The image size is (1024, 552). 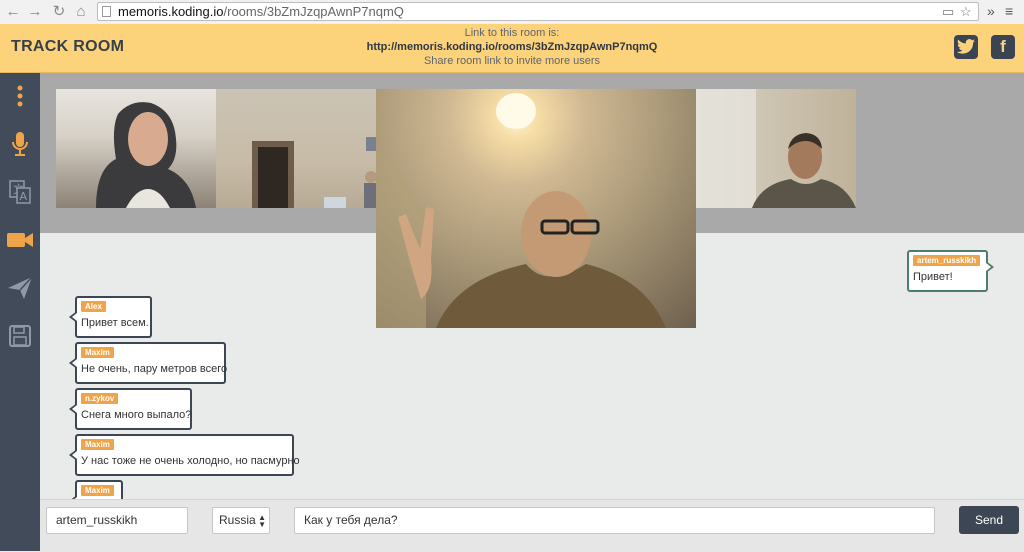 What do you see at coordinates (20, 336) in the screenshot?
I see `save-icon` at bounding box center [20, 336].